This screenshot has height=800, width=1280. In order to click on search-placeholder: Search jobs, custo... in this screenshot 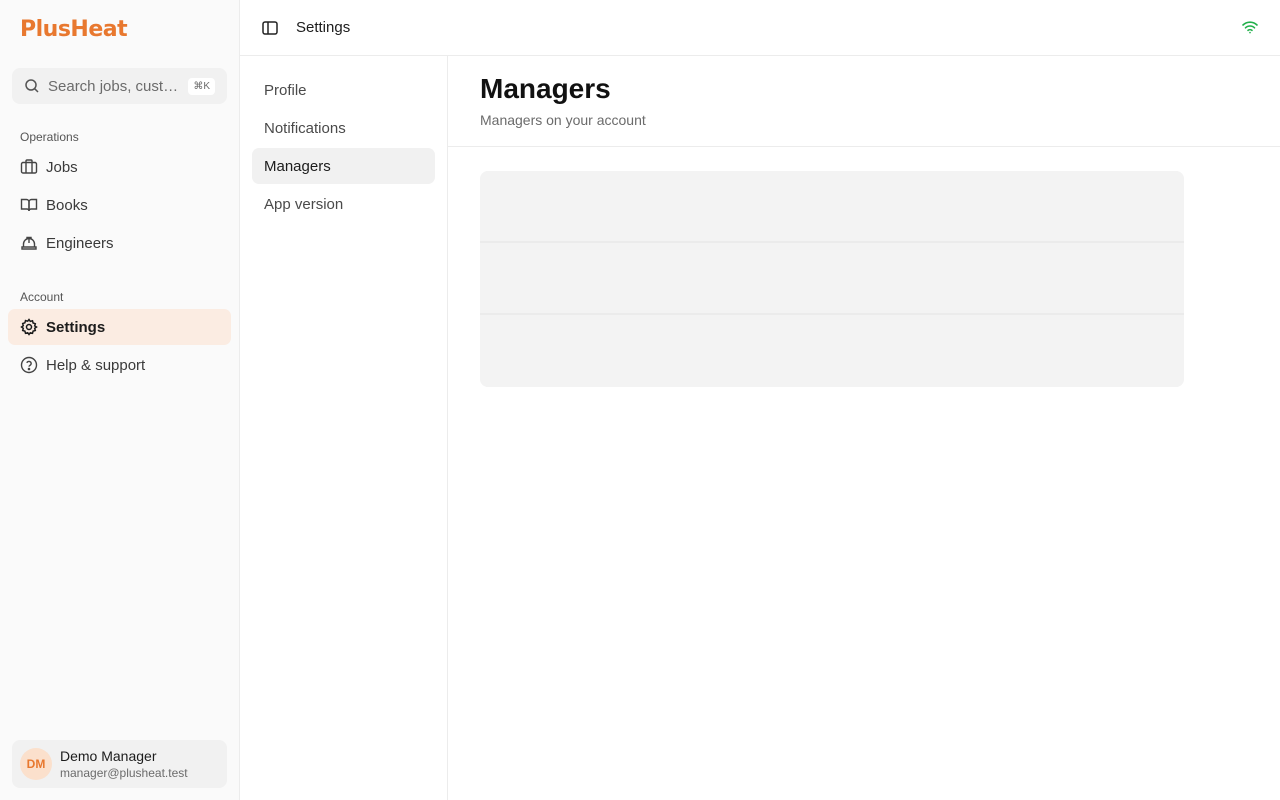, I will do `click(115, 86)`.